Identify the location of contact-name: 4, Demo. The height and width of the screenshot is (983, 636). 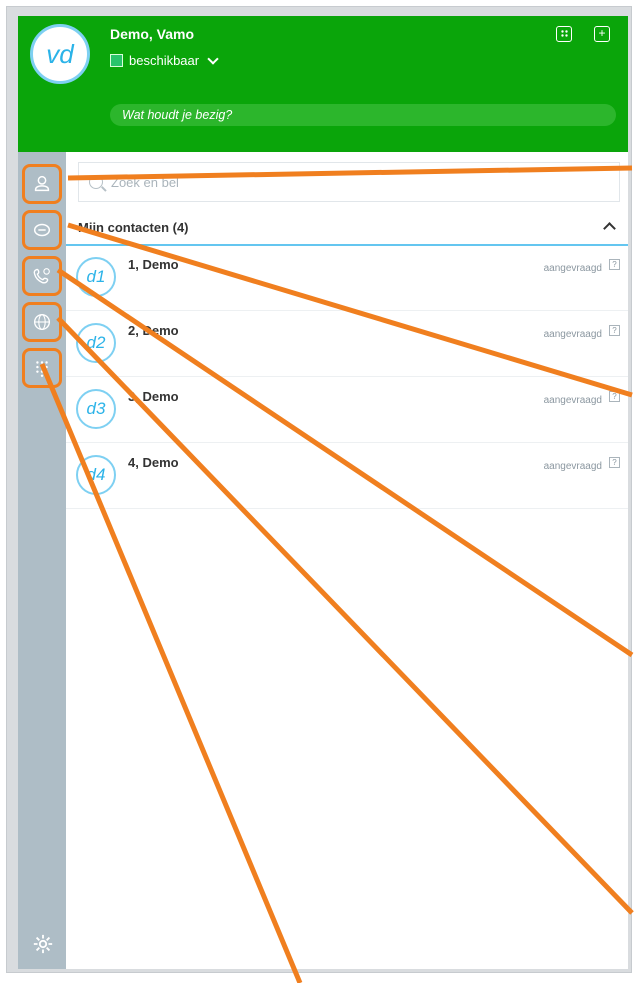
(153, 462).